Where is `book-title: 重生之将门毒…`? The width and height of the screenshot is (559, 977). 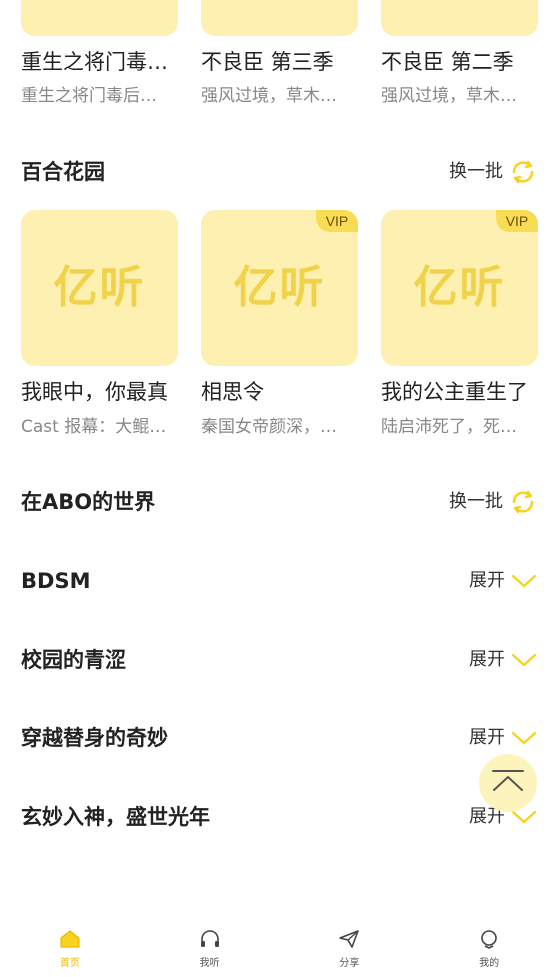
book-title: 重生之将门毒… is located at coordinates (101, 62).